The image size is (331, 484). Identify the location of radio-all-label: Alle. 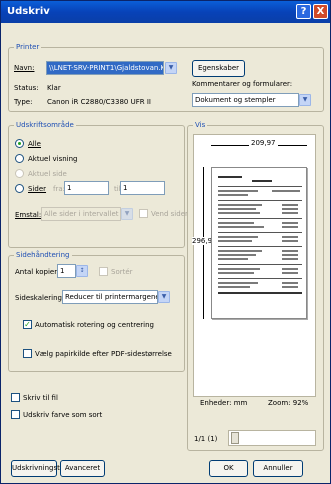
(34, 144).